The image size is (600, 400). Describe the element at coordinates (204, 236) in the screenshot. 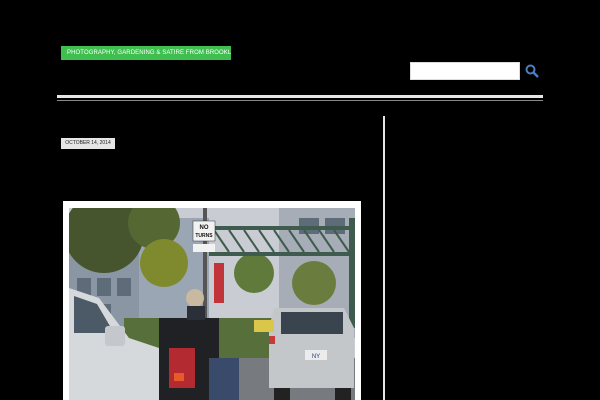

I see `sign-text-turns: TURNS` at that location.